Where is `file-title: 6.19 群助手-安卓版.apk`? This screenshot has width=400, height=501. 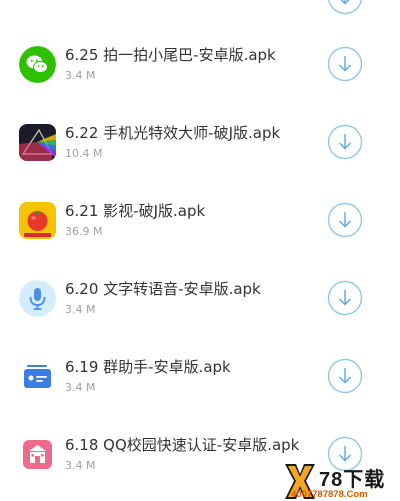
file-title: 6.19 群助手-安卓版.apk is located at coordinates (148, 367).